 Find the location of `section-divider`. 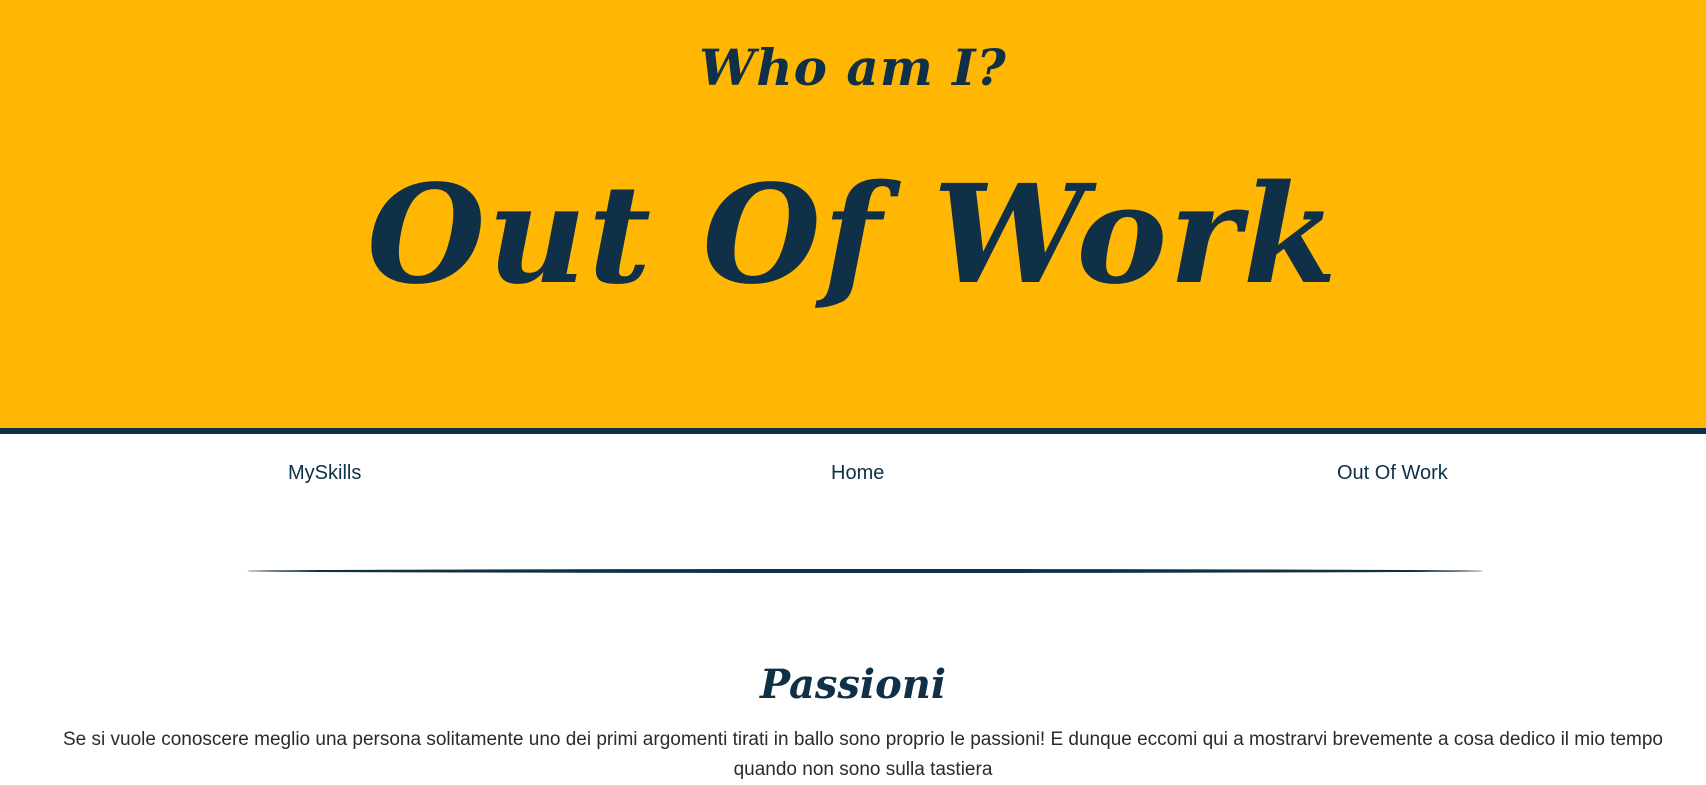

section-divider is located at coordinates (865, 571).